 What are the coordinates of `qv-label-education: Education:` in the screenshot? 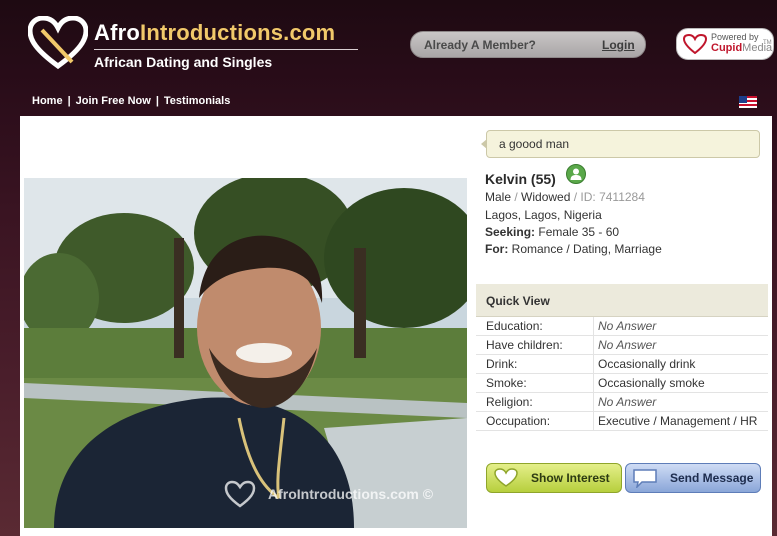 It's located at (514, 326).